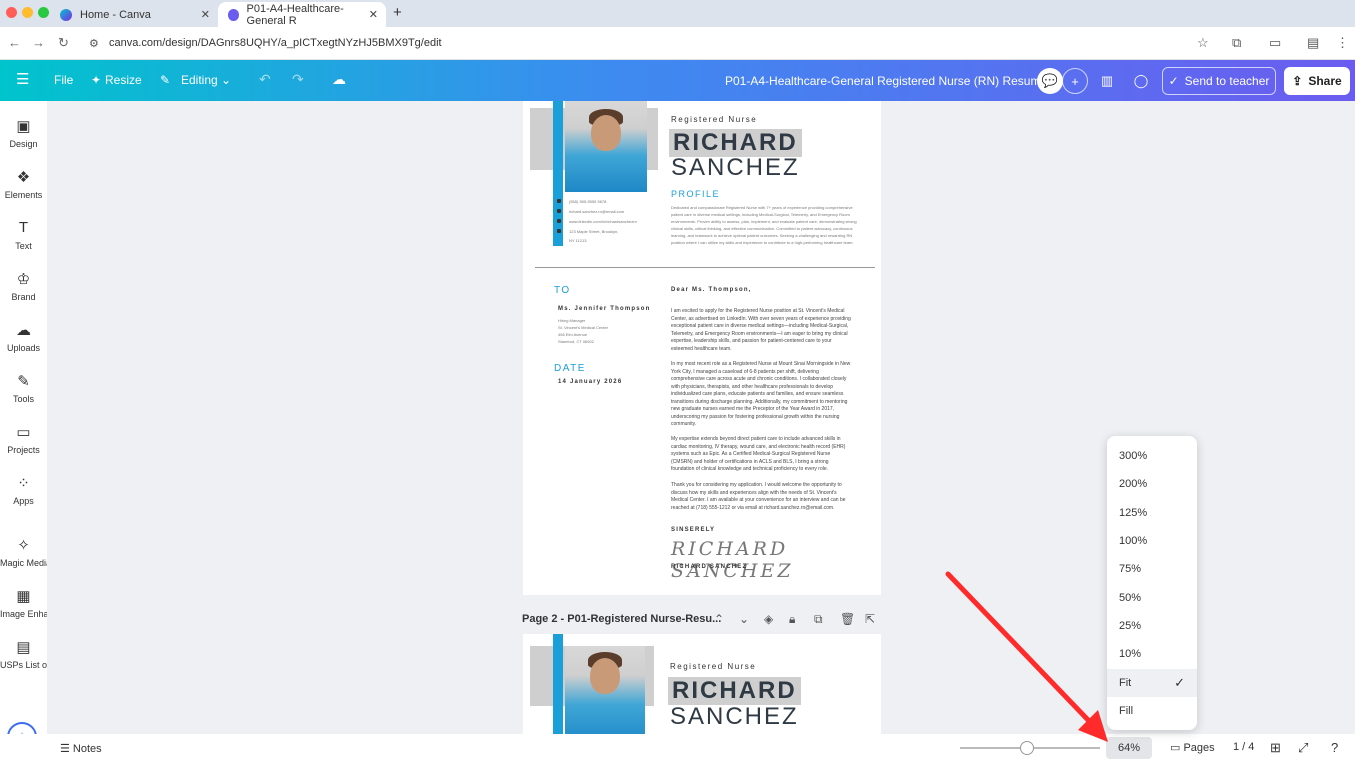  What do you see at coordinates (573, 334) in the screenshot?
I see `recipient-line: 456 Elm Avenue` at bounding box center [573, 334].